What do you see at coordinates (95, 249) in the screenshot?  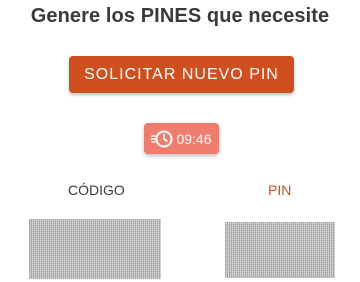 I see `masked-code-value` at bounding box center [95, 249].